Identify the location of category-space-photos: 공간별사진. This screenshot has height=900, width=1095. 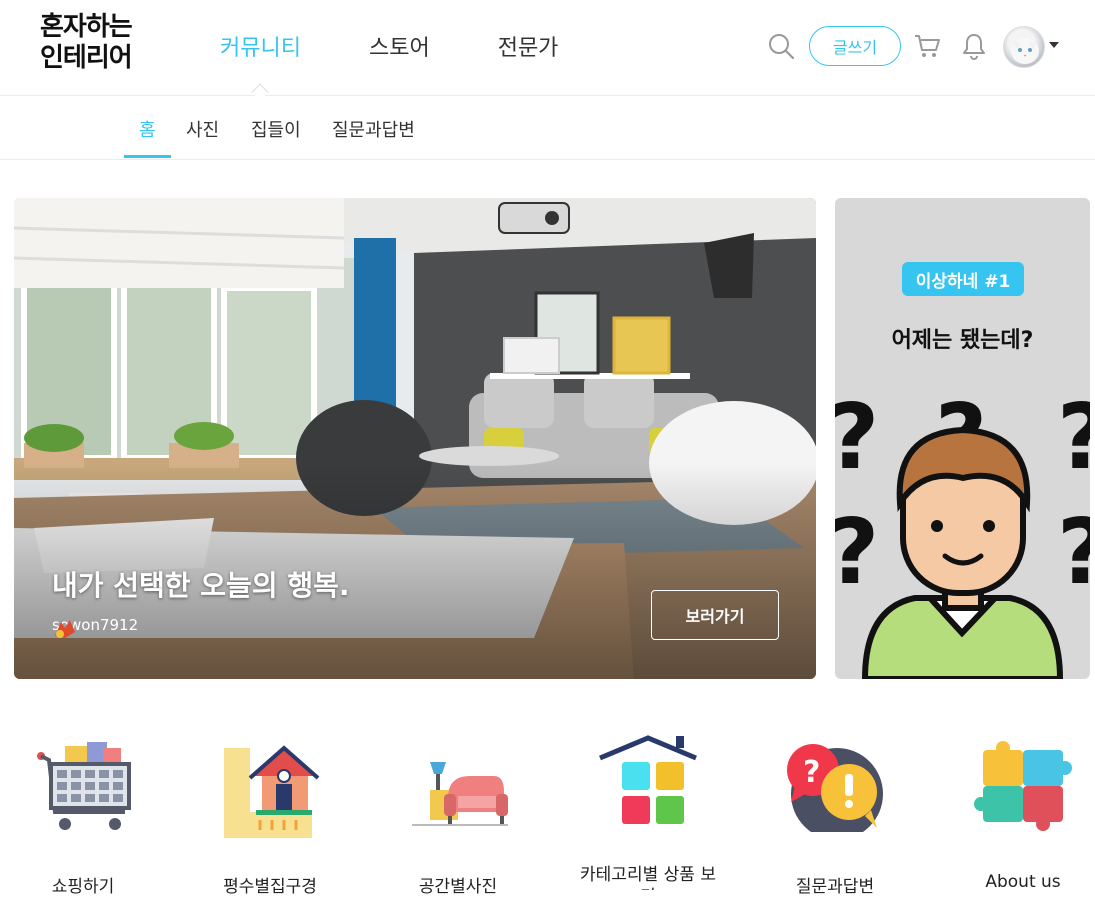
(458, 814).